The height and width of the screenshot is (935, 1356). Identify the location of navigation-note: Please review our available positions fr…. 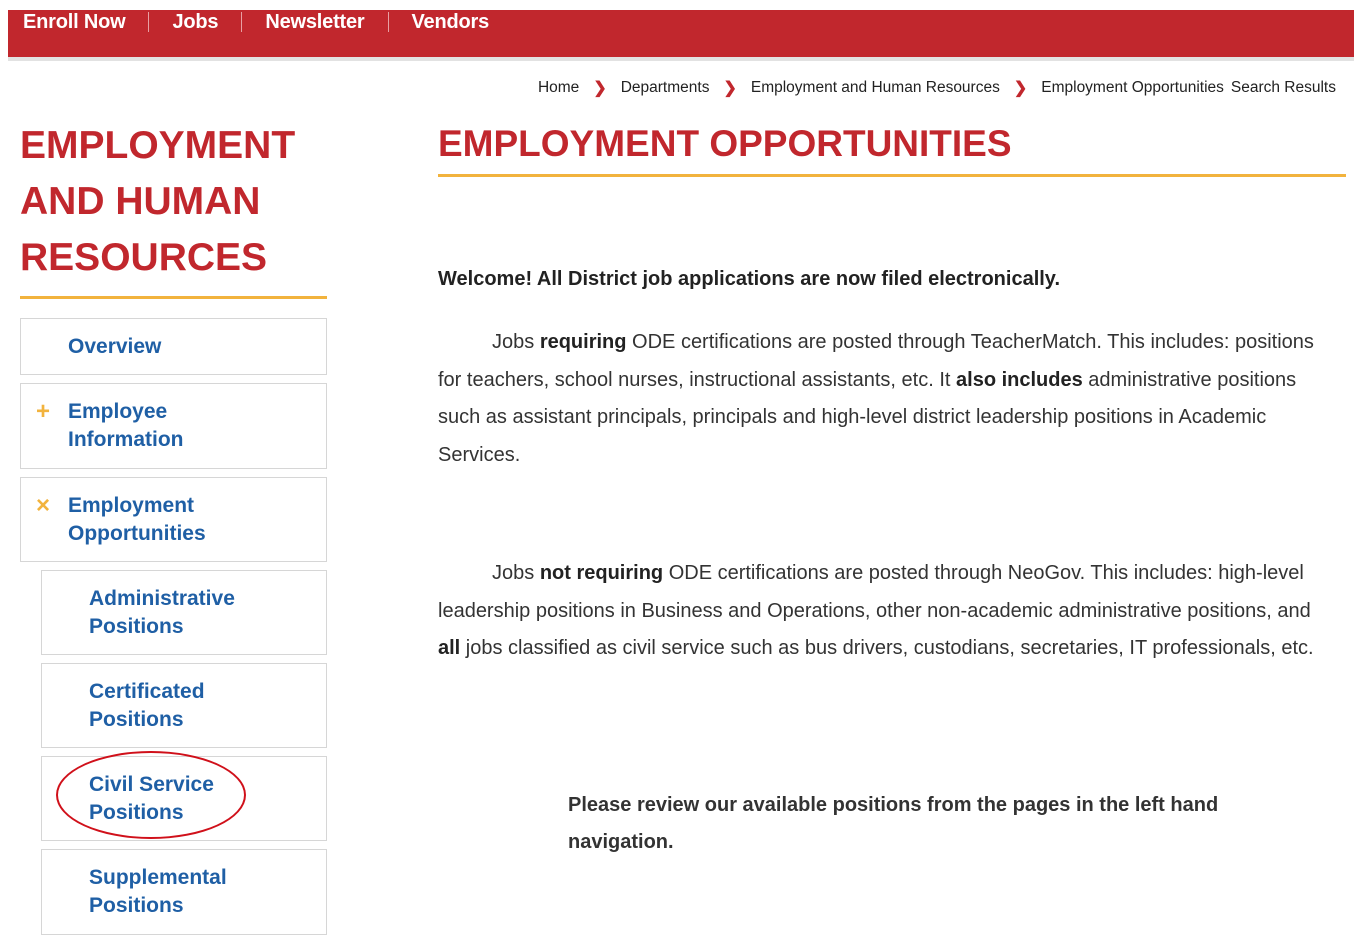
(893, 823).